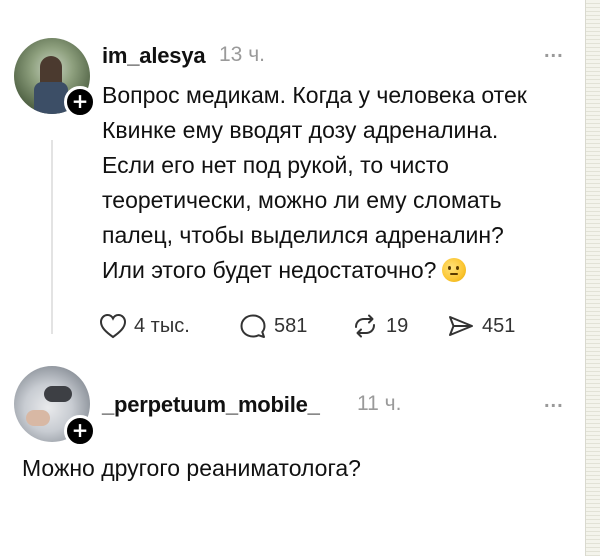 The width and height of the screenshot is (600, 556). Describe the element at coordinates (314, 95) in the screenshot. I see `post-text-line: Вопрос медикам. Когда у человека отек` at that location.